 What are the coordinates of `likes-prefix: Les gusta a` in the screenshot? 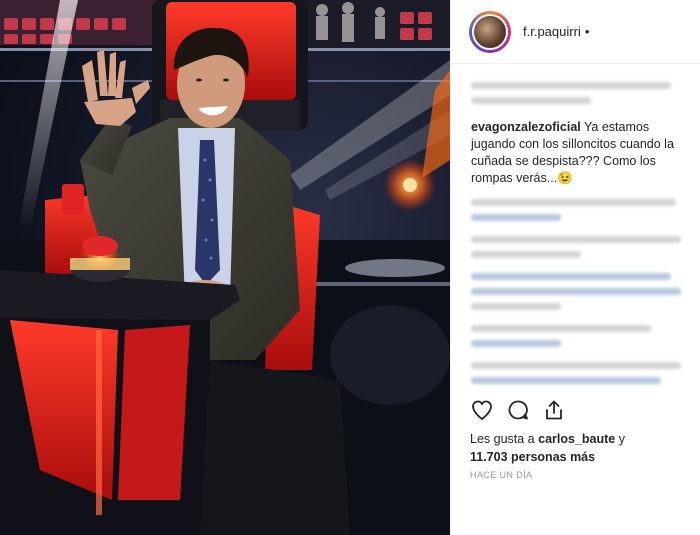 It's located at (502, 439).